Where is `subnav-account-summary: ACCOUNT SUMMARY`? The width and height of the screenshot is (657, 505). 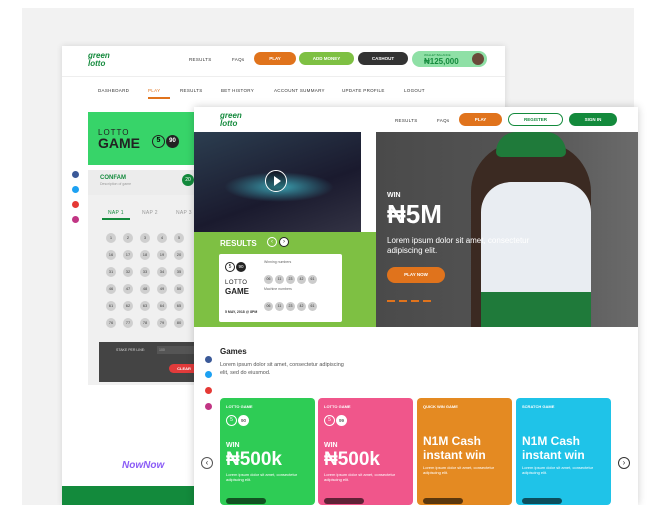 subnav-account-summary: ACCOUNT SUMMARY is located at coordinates (299, 90).